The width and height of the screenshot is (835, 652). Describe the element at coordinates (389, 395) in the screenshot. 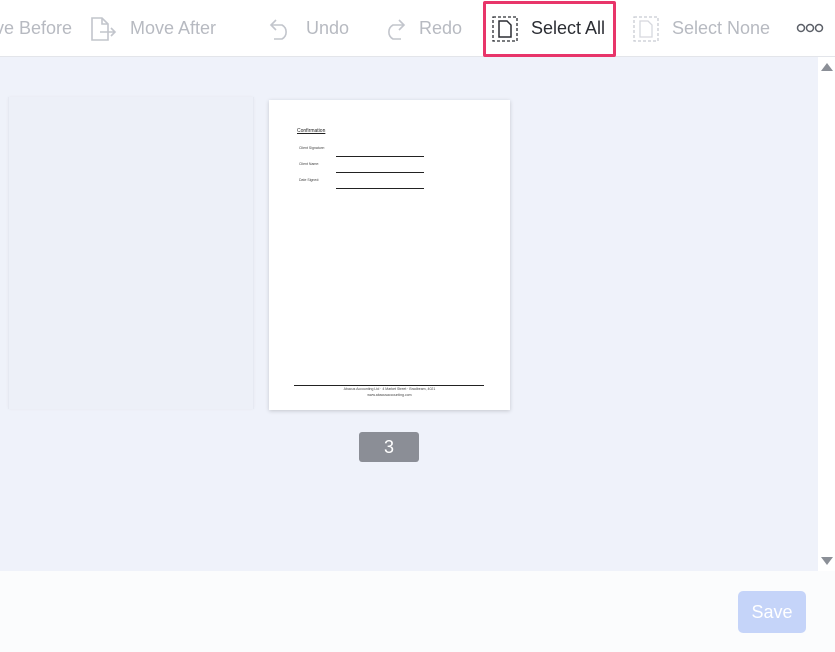

I see `document-footer-website: www.abacusaccounting.com` at that location.